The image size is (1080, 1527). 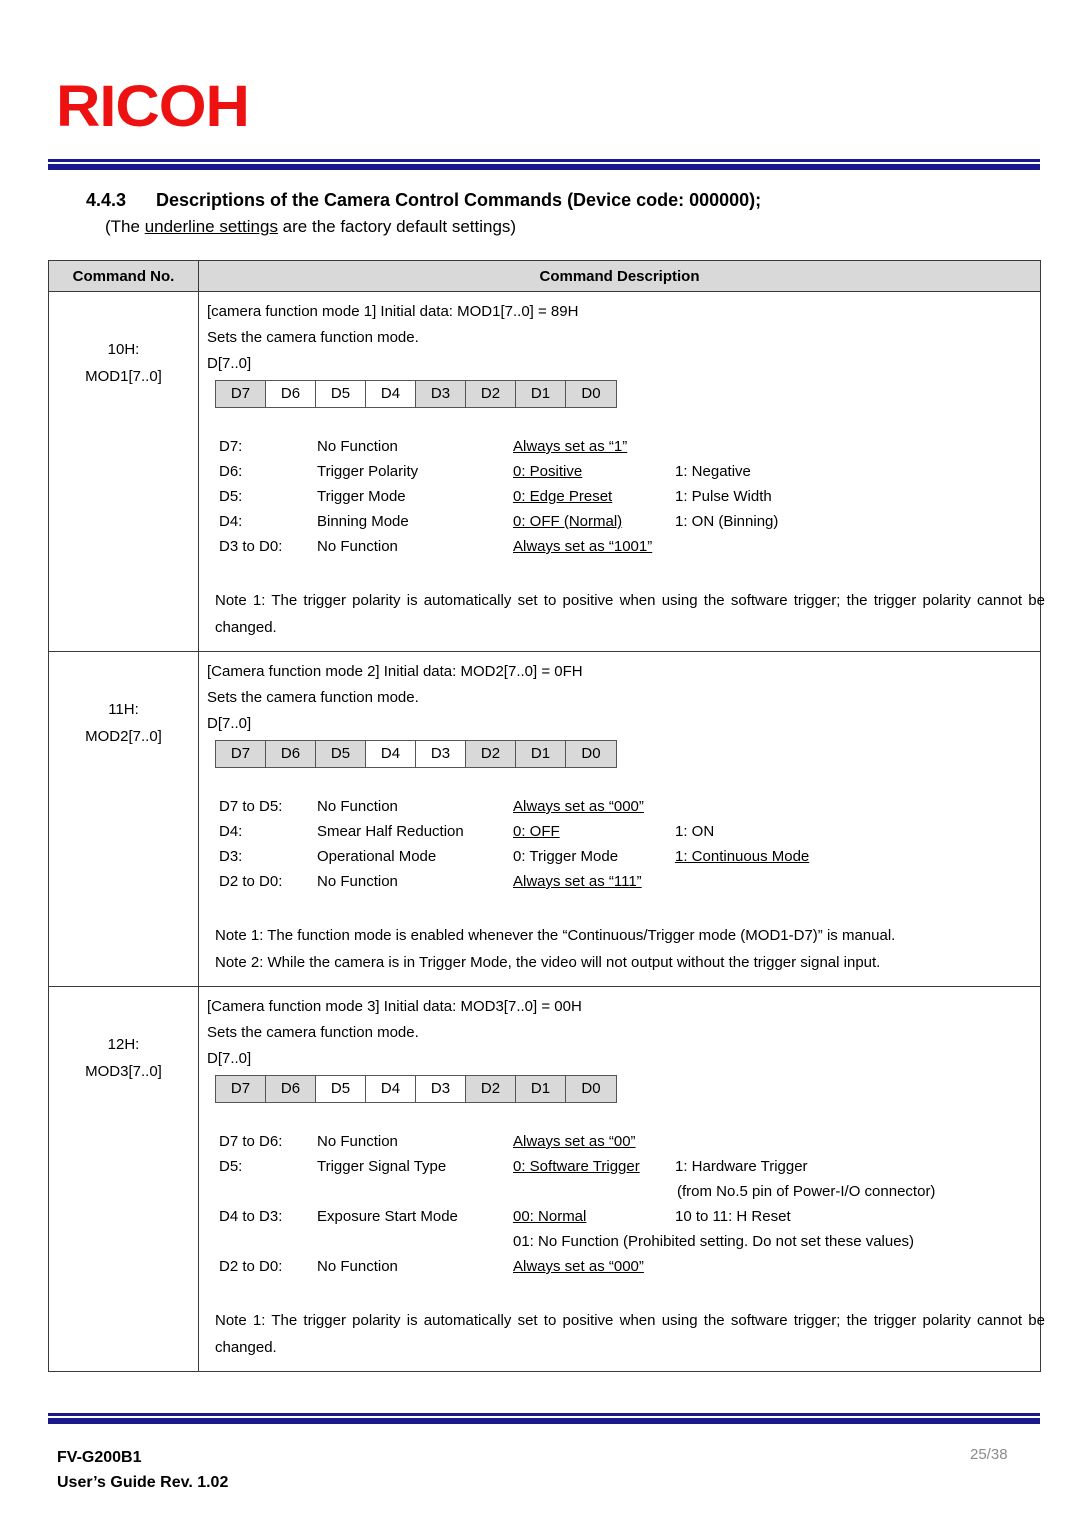 I want to click on bit-value-zero: Always set as “1”, so click(x=594, y=446).